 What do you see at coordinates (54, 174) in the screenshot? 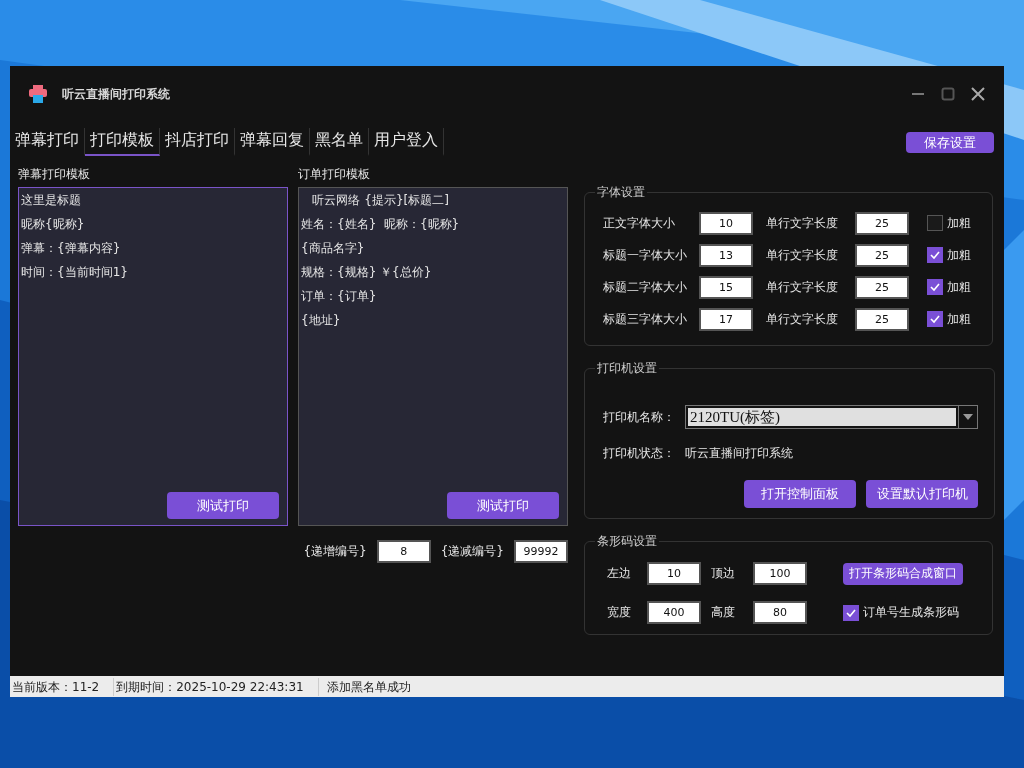
I see `panel-title: 弹幕打印模板` at bounding box center [54, 174].